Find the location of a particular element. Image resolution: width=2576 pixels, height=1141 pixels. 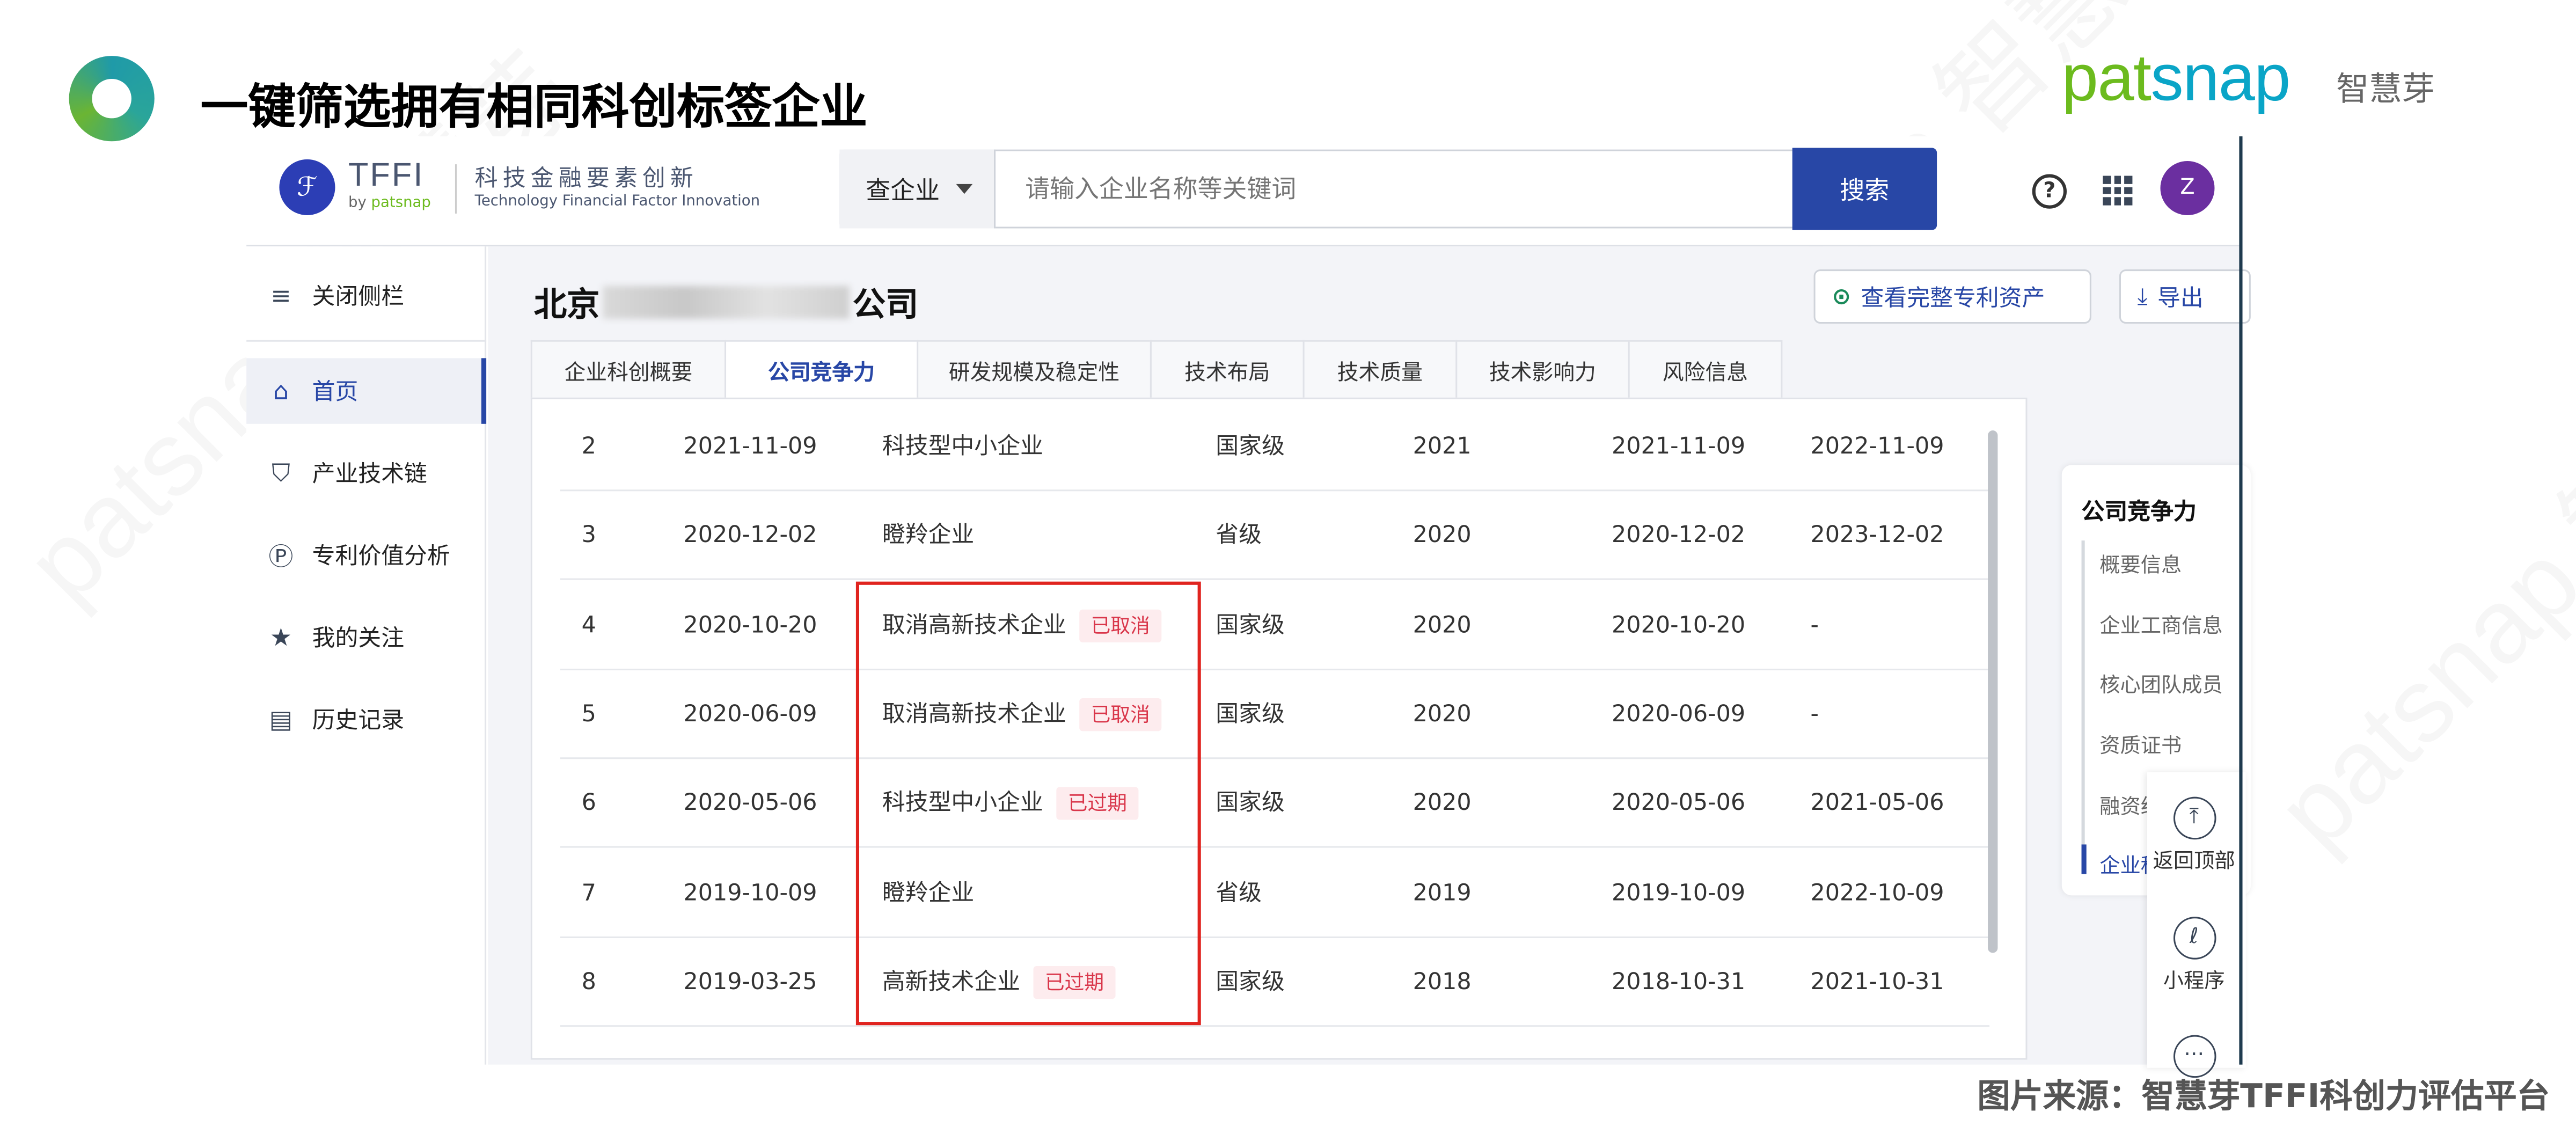

row-number: 4 is located at coordinates (588, 625).